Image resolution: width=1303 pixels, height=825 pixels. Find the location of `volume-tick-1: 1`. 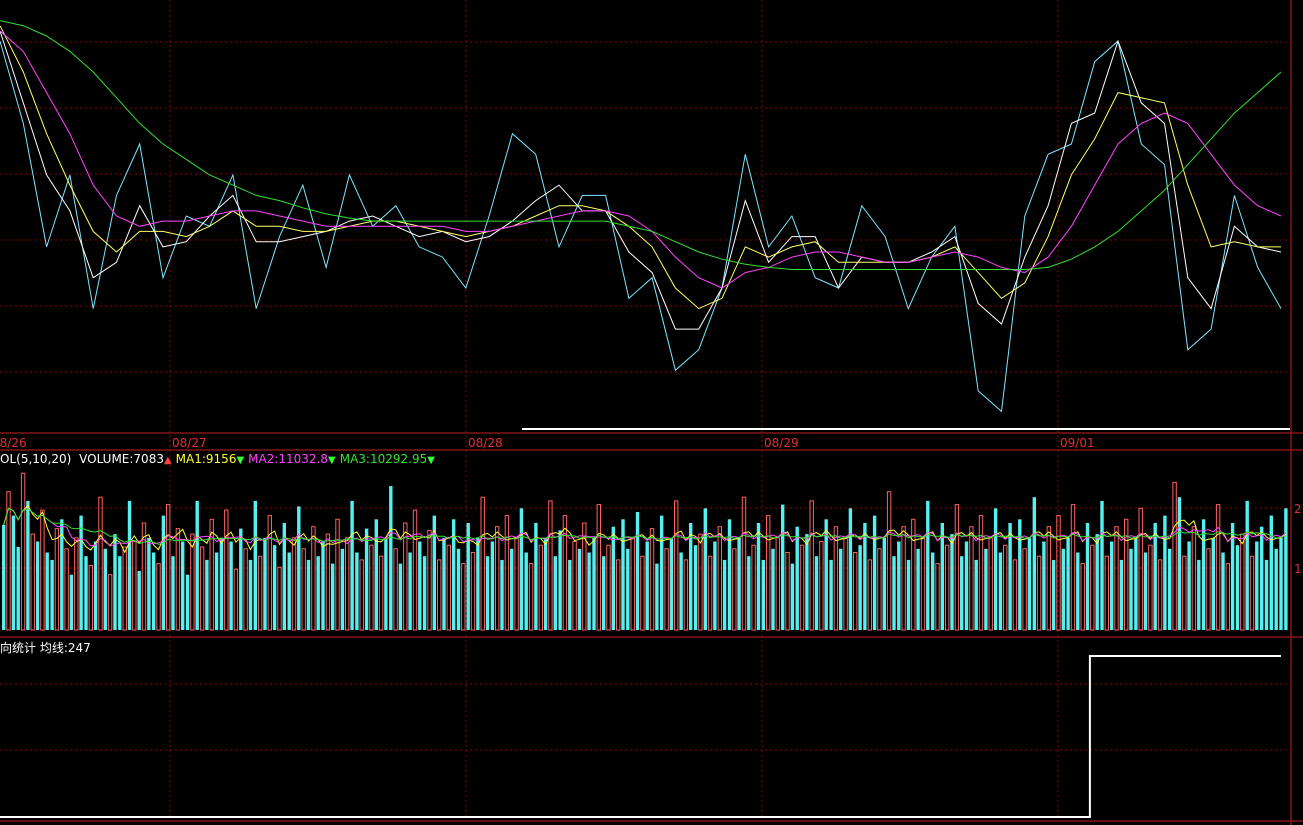

volume-tick-1: 1 is located at coordinates (1298, 569).